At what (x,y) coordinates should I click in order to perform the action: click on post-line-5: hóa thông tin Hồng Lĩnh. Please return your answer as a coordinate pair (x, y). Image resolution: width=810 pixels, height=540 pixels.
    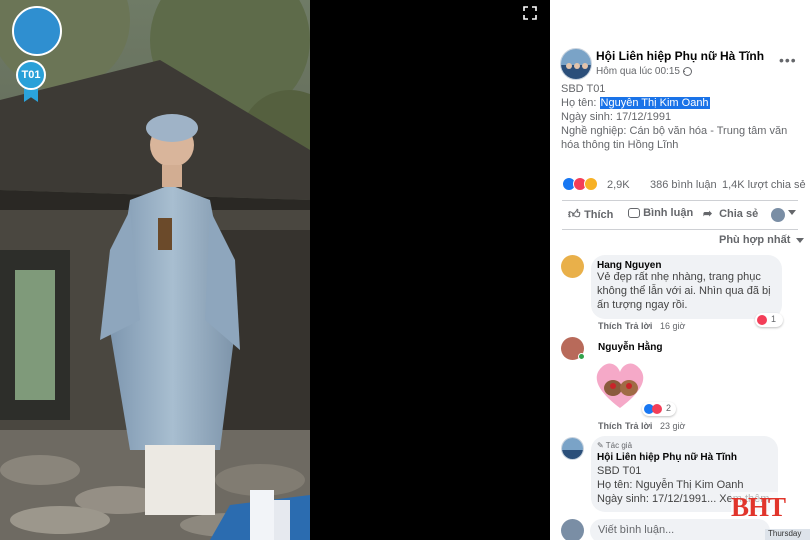
    Looking at the image, I should click on (620, 145).